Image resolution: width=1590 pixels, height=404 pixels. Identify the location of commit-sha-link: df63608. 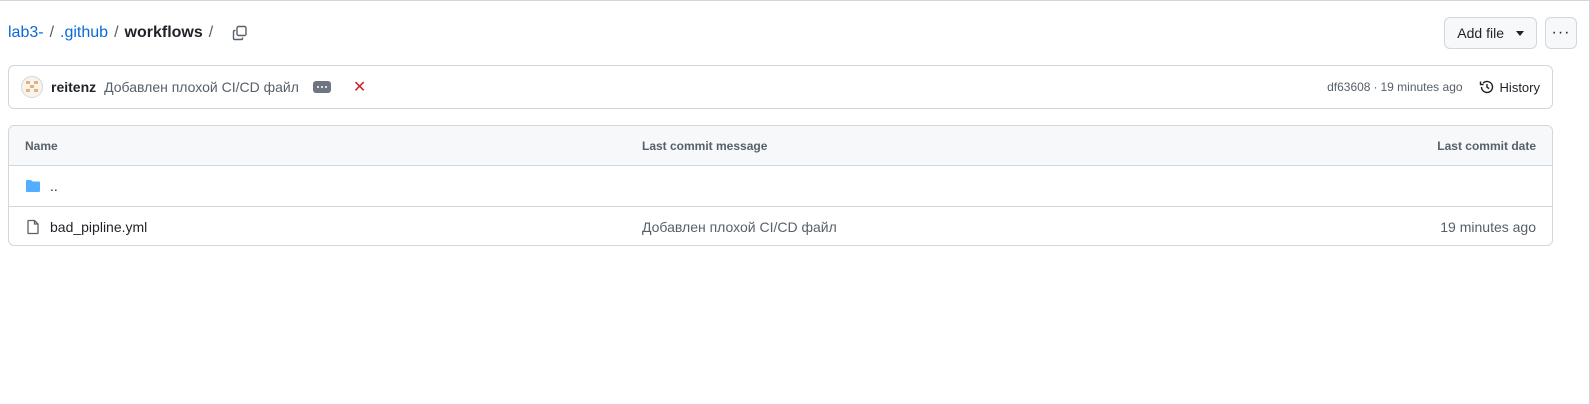
(1348, 87).